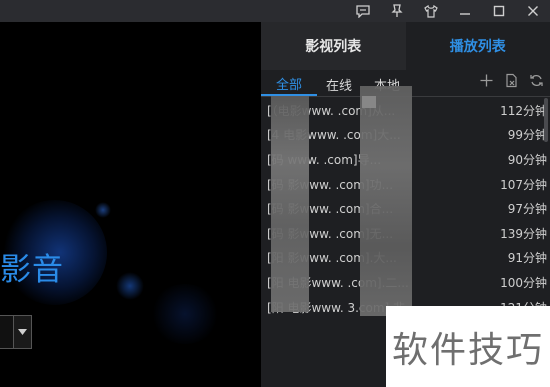 Image resolution: width=550 pixels, height=387 pixels. What do you see at coordinates (431, 11) in the screenshot?
I see `skin-icon` at bounding box center [431, 11].